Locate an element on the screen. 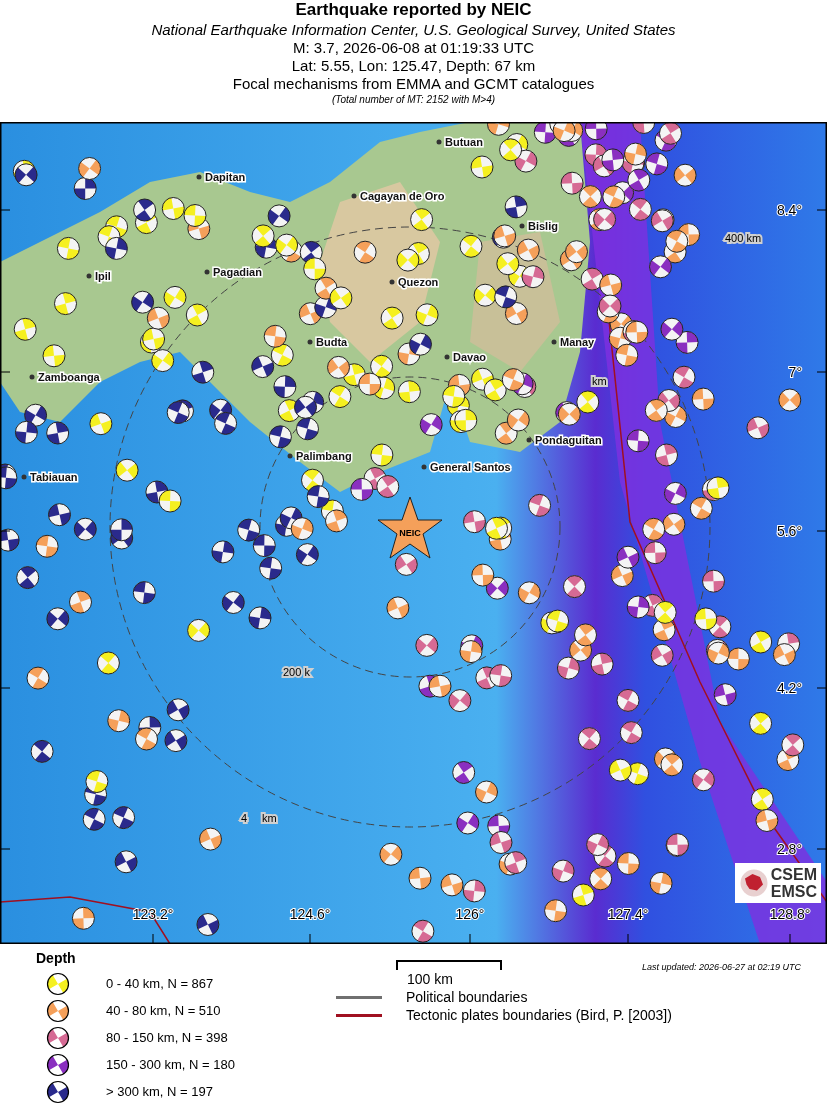 This screenshot has width=827, height=1106. city-label: Cagayan de Oro is located at coordinates (402, 196).